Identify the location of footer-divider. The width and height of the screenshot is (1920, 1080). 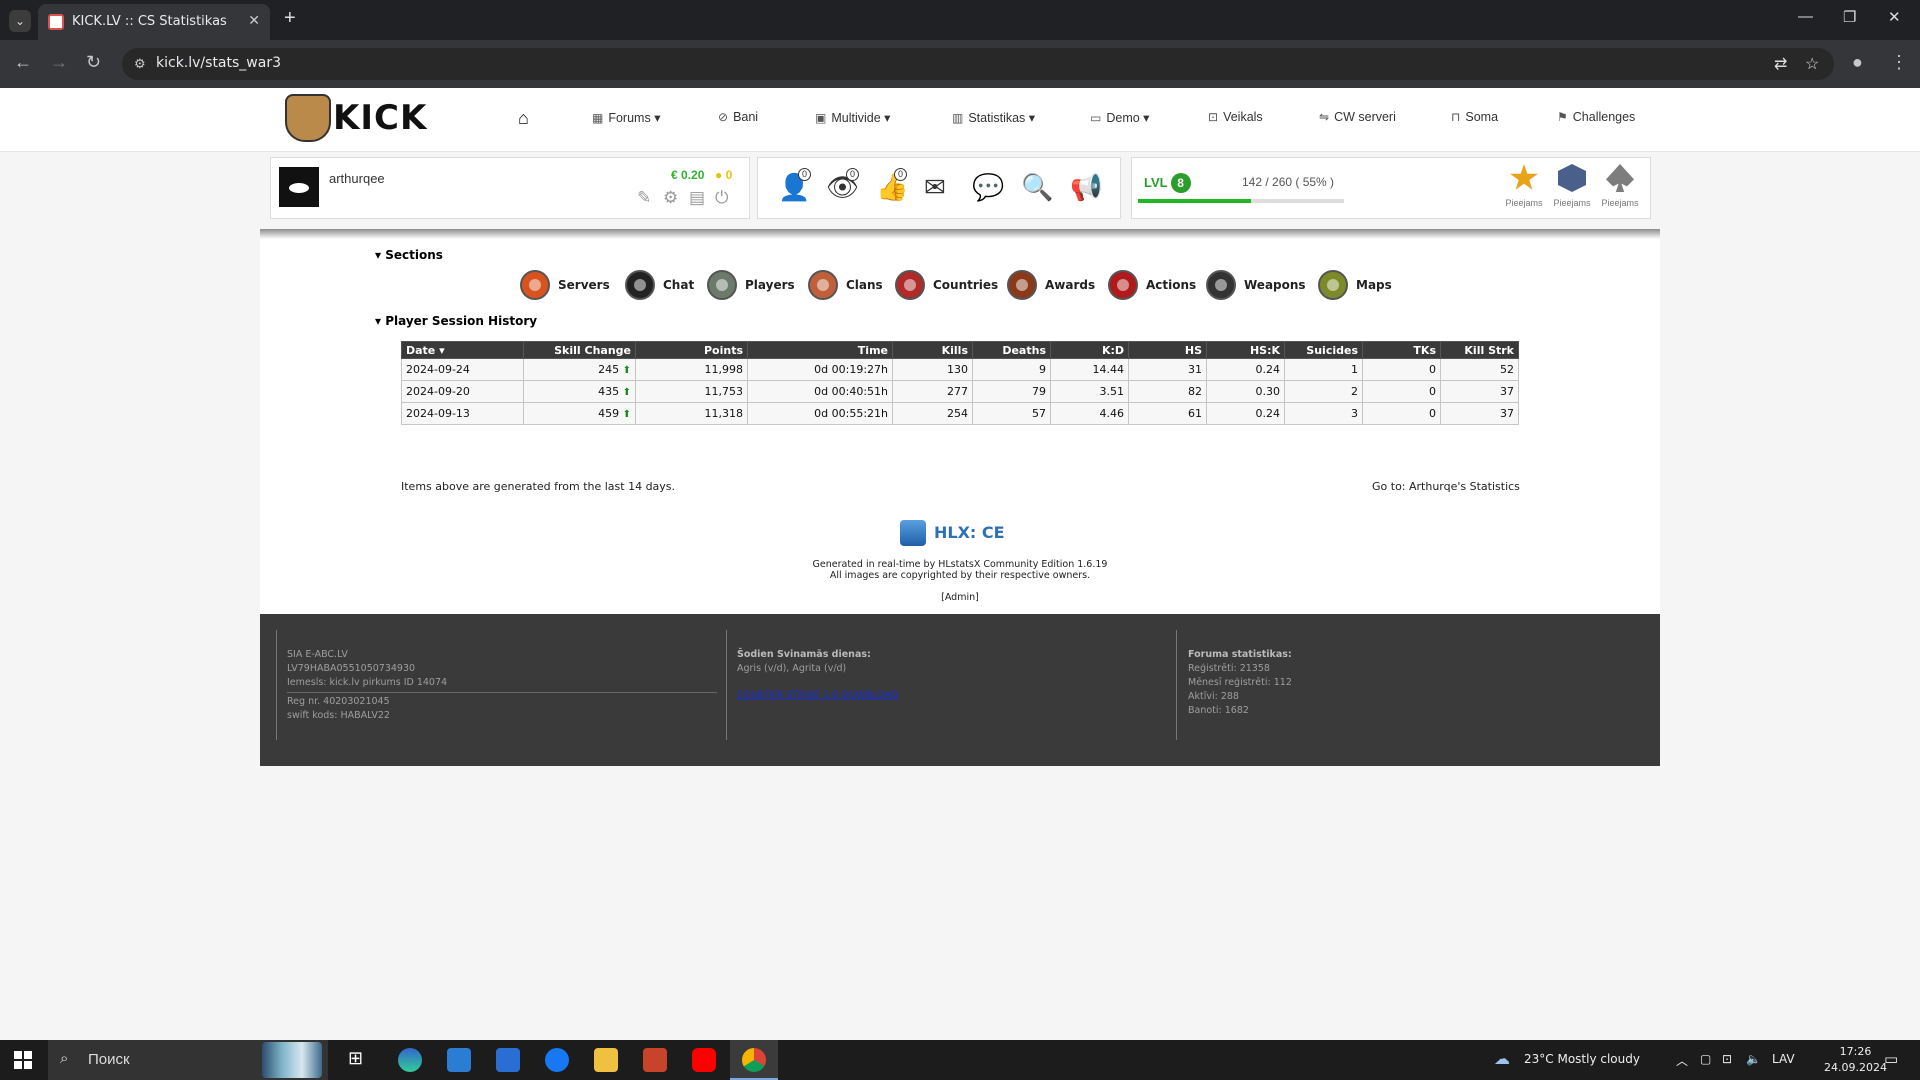
(502, 692).